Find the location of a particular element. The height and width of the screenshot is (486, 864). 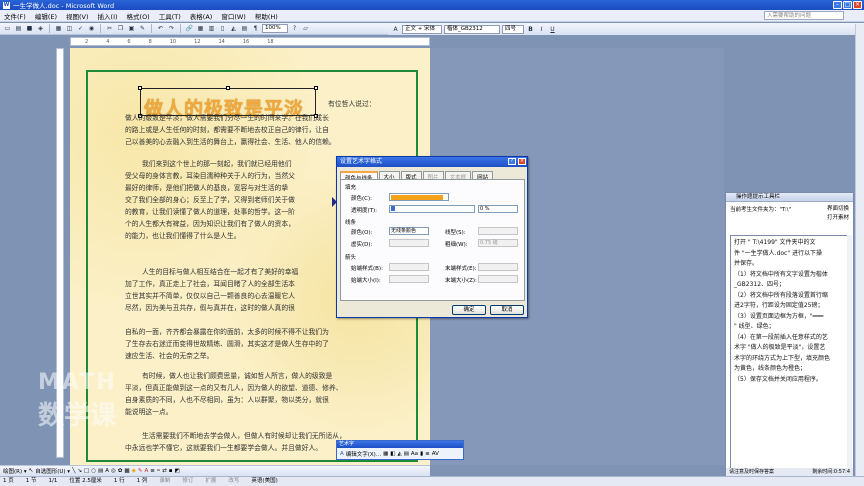

text-wrapping-icon: ▤ is located at coordinates (406, 454).